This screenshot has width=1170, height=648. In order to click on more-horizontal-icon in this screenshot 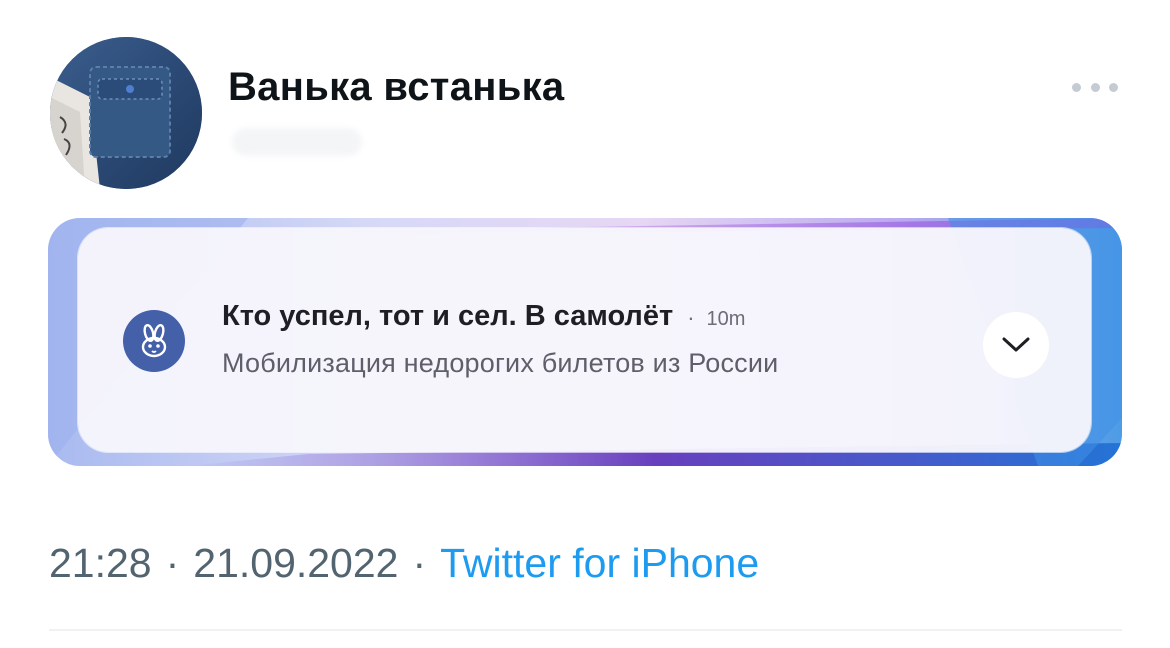, I will do `click(1076, 87)`.